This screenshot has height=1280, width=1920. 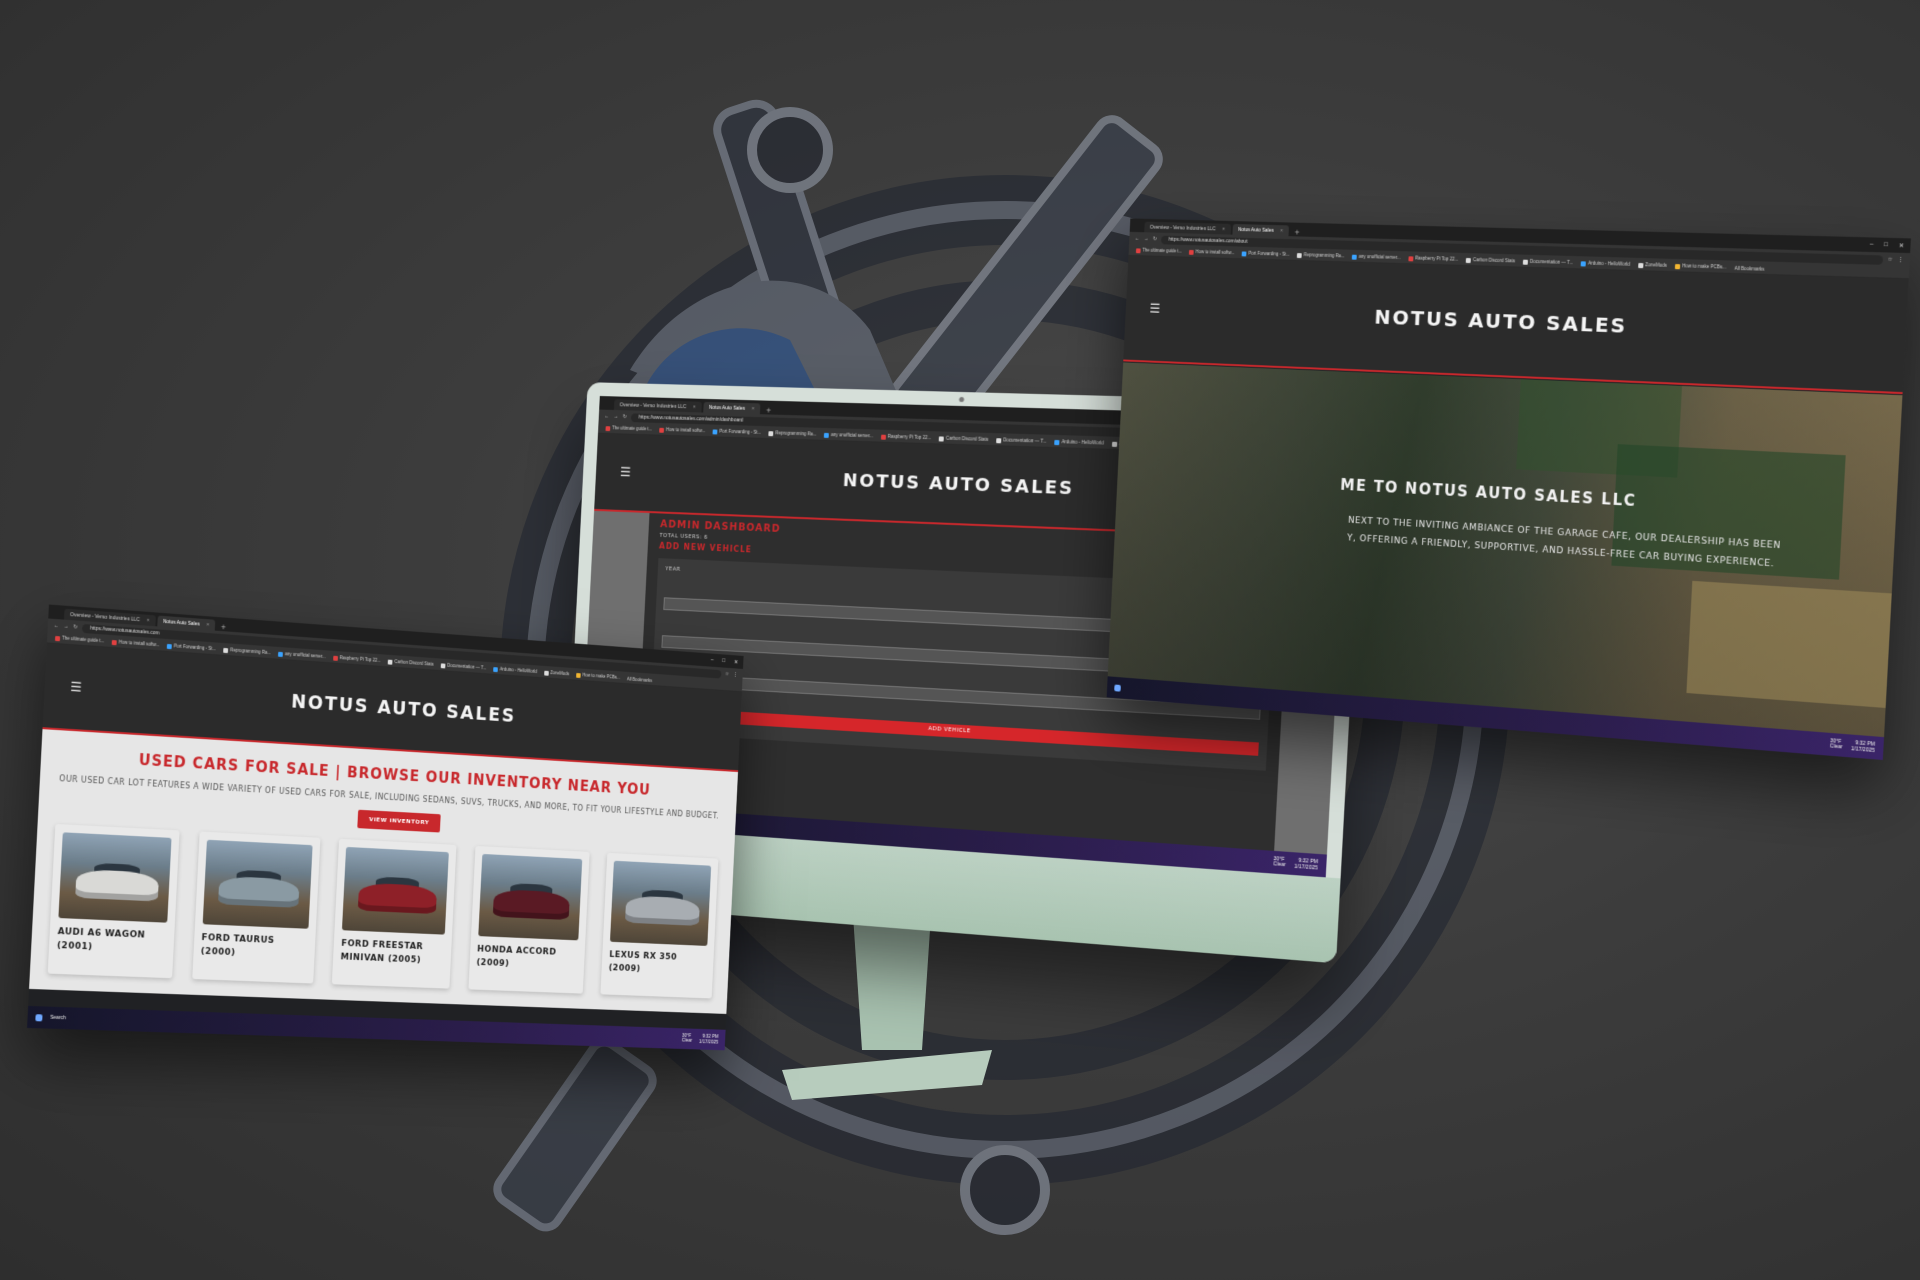 What do you see at coordinates (382, 951) in the screenshot?
I see `car-name: FORD FREESTAR MINIVAN (2005)` at bounding box center [382, 951].